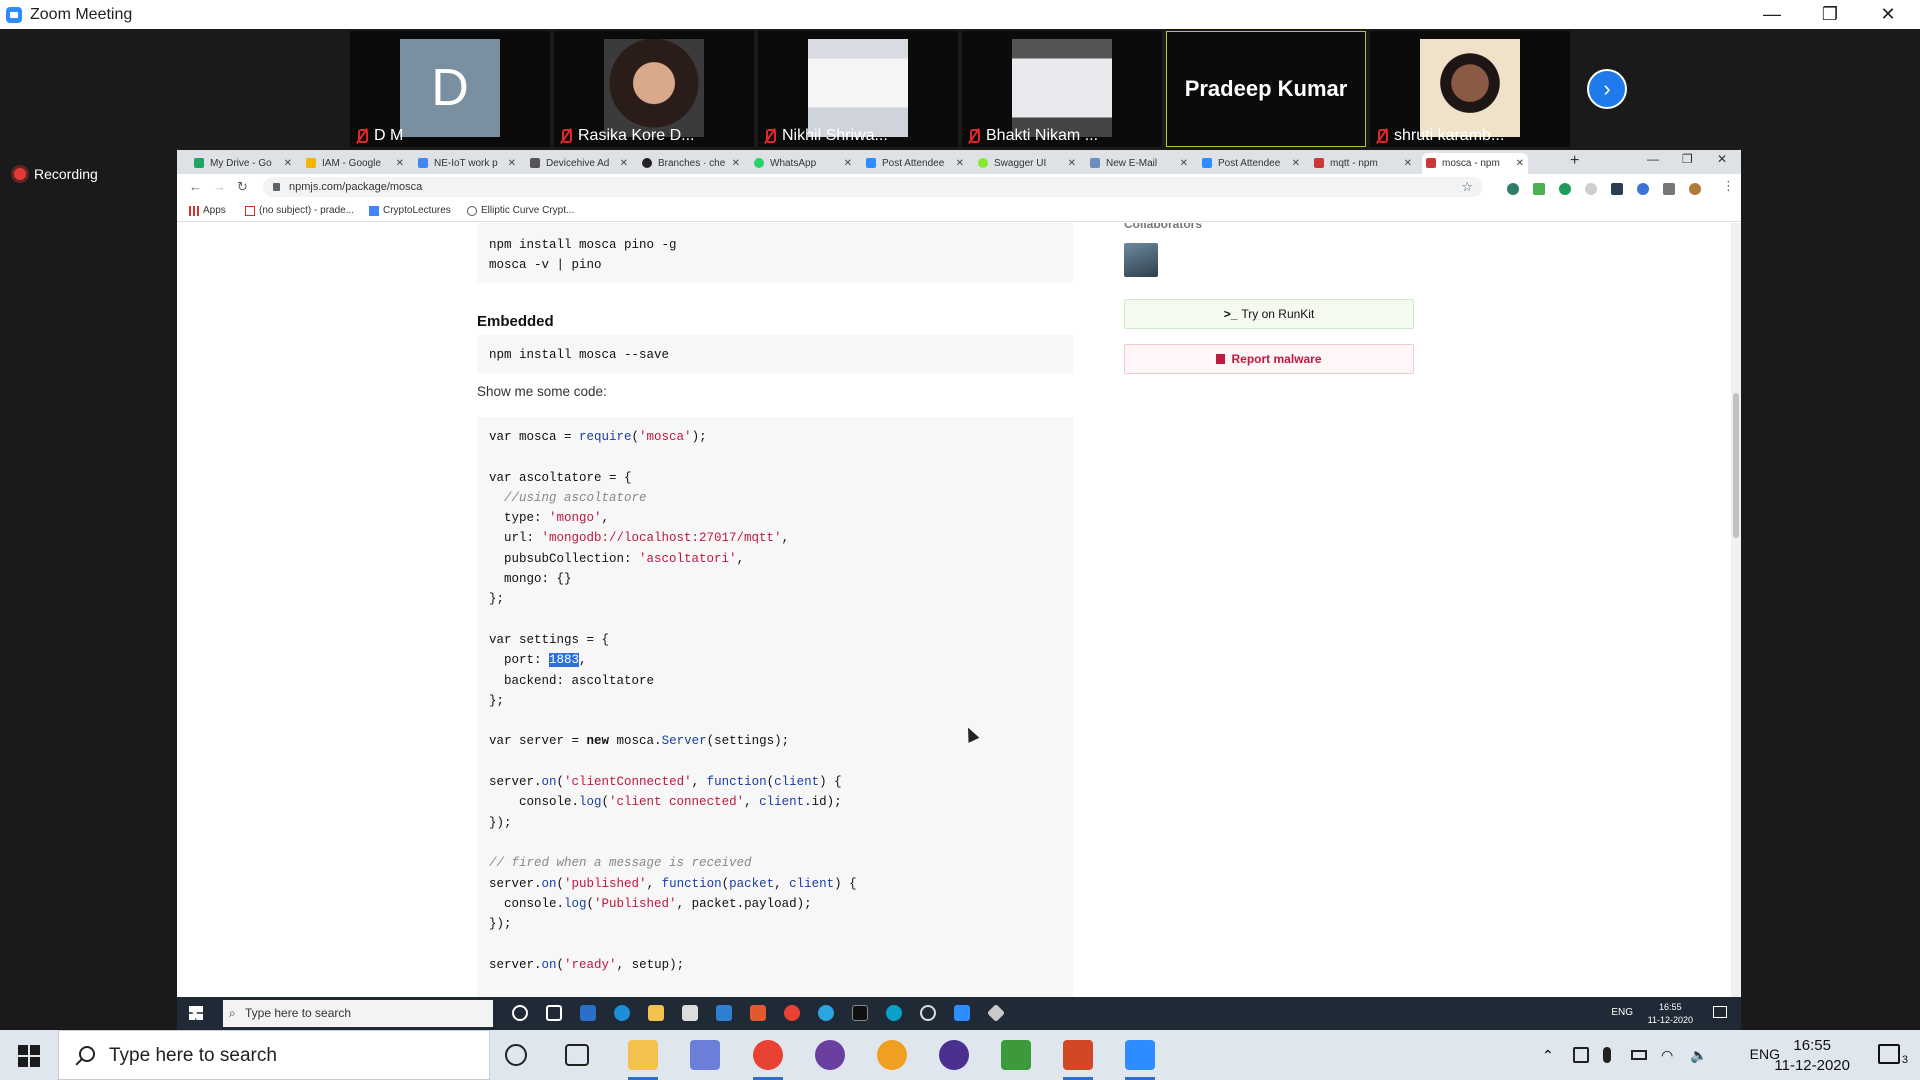 This screenshot has height=1080, width=1920. Describe the element at coordinates (724, 1013) in the screenshot. I see `vscode-icon` at that location.